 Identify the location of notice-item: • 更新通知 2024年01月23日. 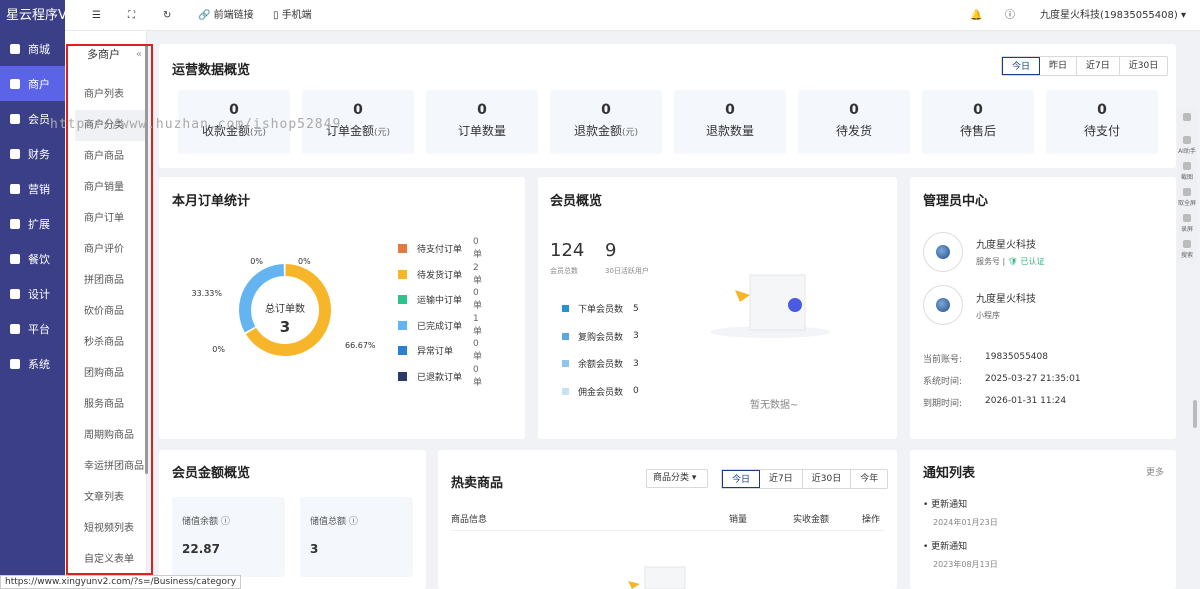
(1043, 512).